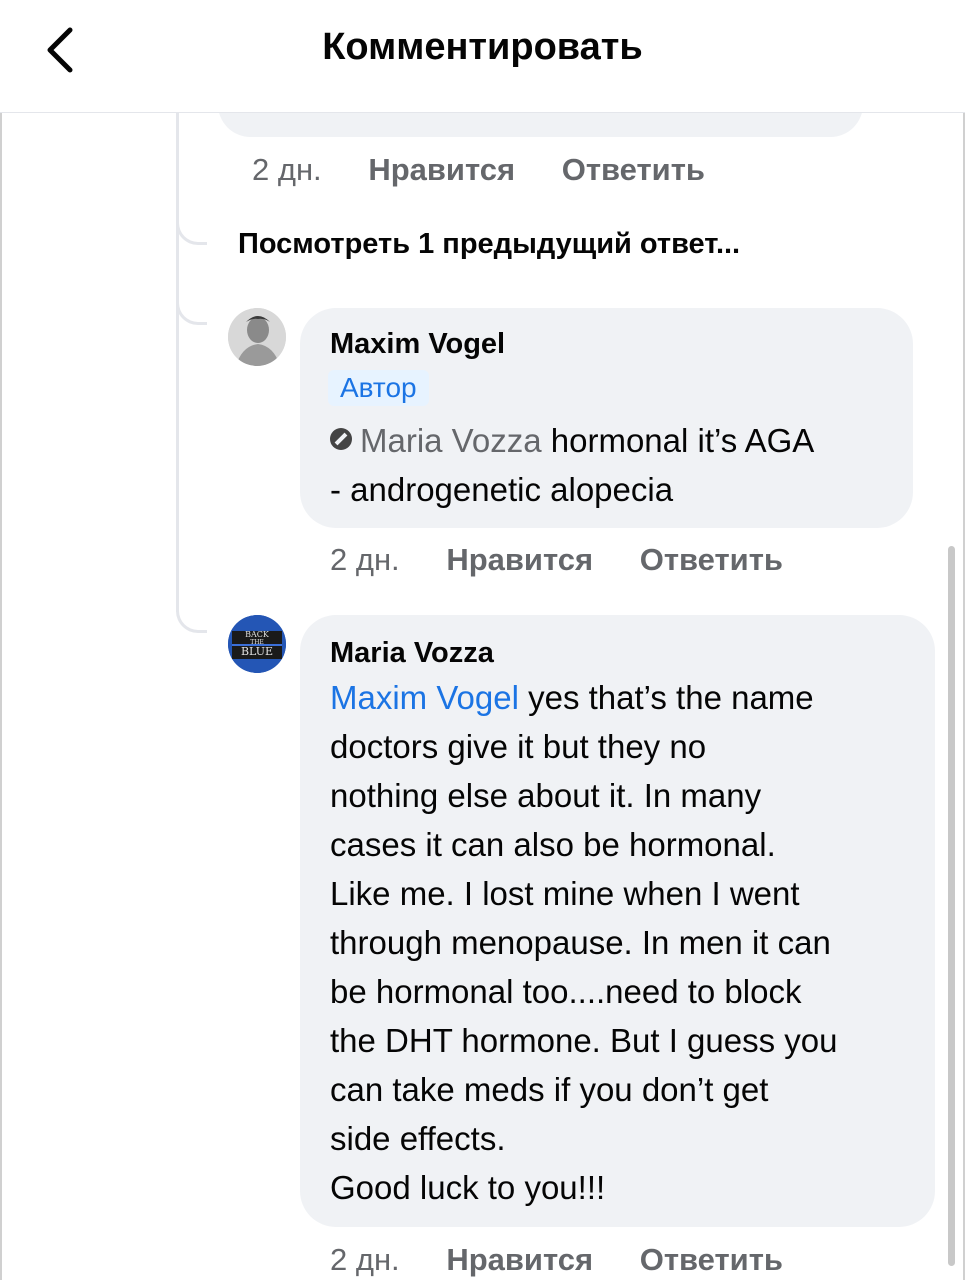 The image size is (965, 1280). I want to click on mention-link: Maria Vozza, so click(451, 440).